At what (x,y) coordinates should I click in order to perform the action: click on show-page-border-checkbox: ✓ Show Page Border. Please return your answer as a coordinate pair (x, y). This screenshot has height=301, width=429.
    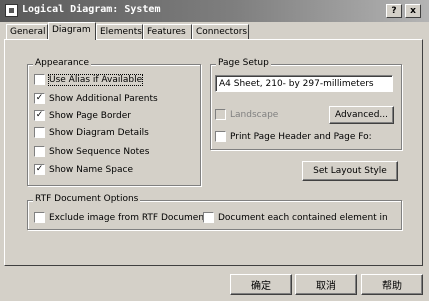
    Looking at the image, I should click on (82, 115).